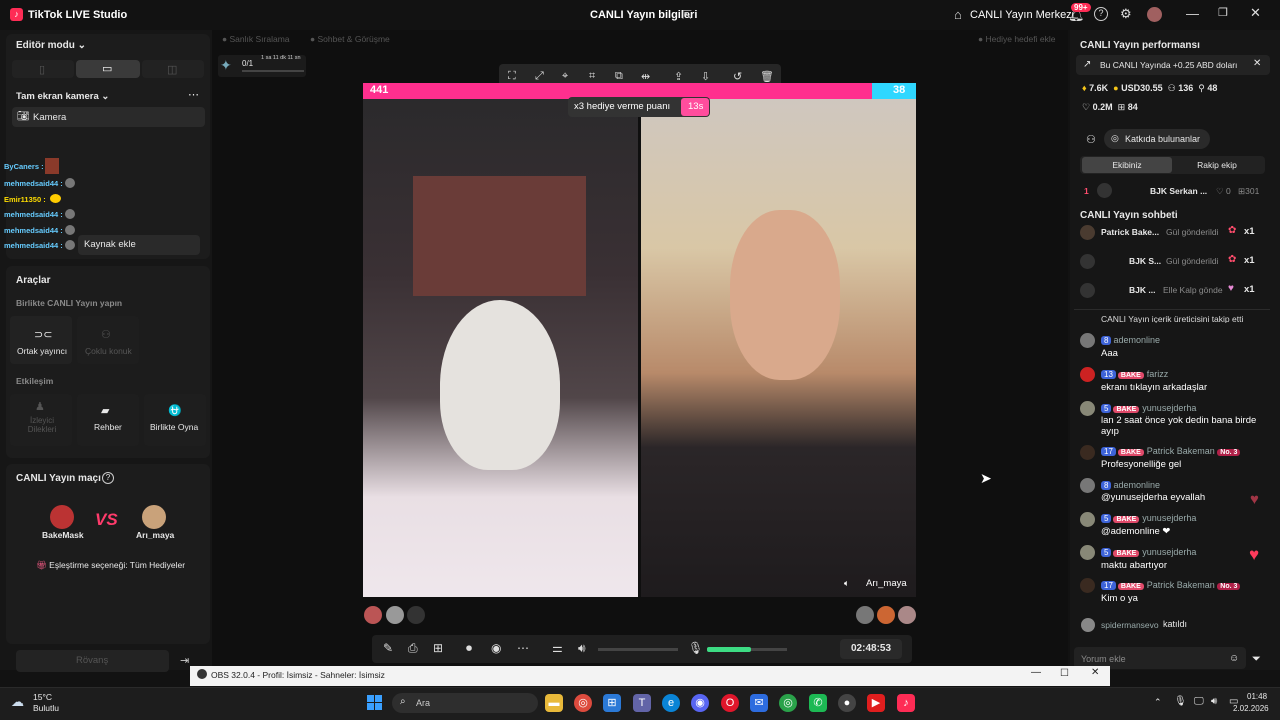 This screenshot has width=1280, height=720. I want to click on play-together-label: Birlikte Oyna, so click(174, 427).